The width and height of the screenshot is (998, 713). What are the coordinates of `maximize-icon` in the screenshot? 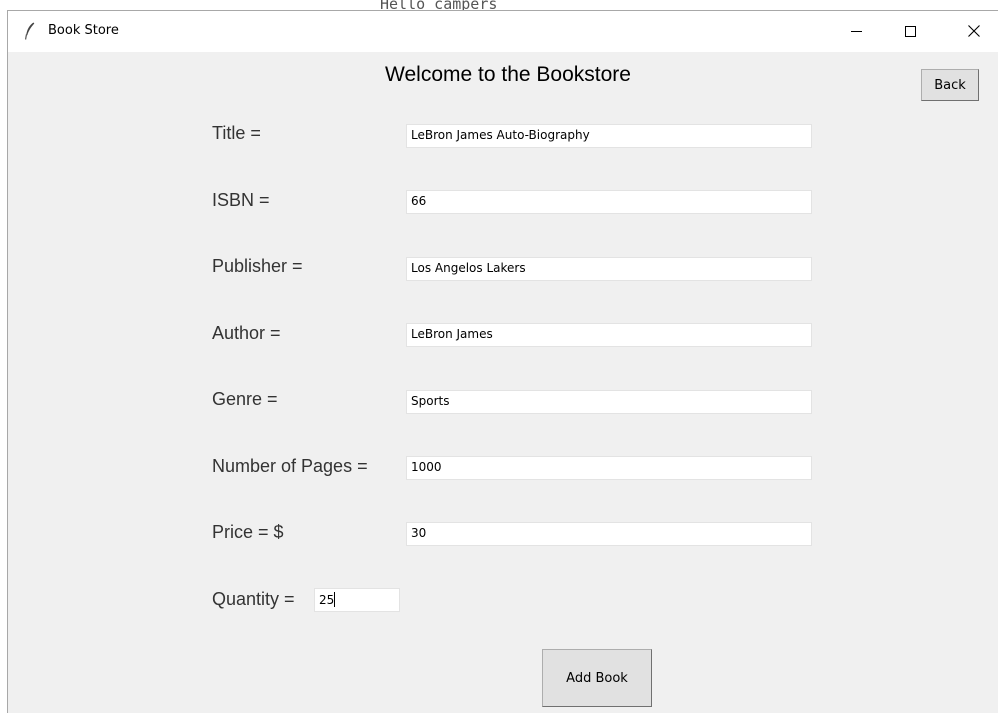 It's located at (910, 31).